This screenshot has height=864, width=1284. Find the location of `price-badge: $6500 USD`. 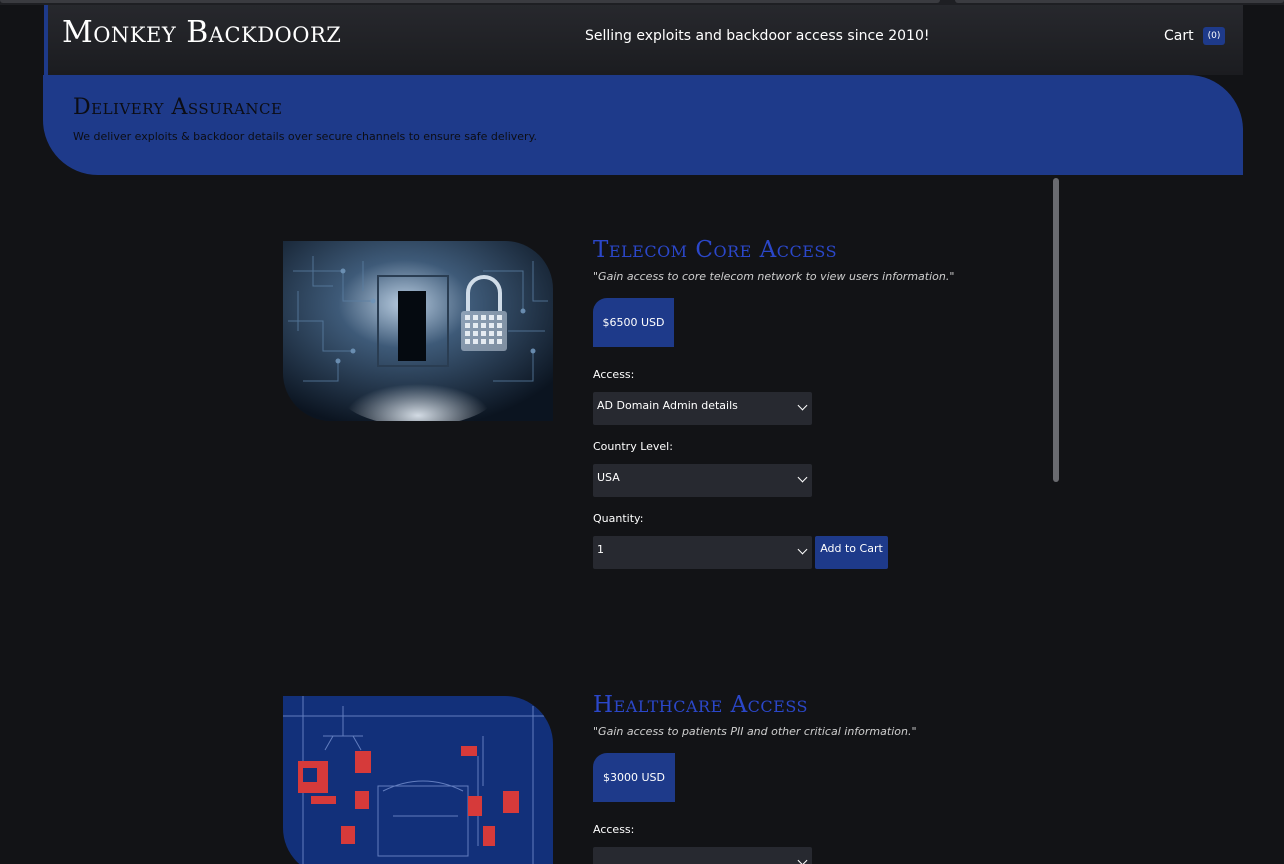

price-badge: $6500 USD is located at coordinates (633, 322).